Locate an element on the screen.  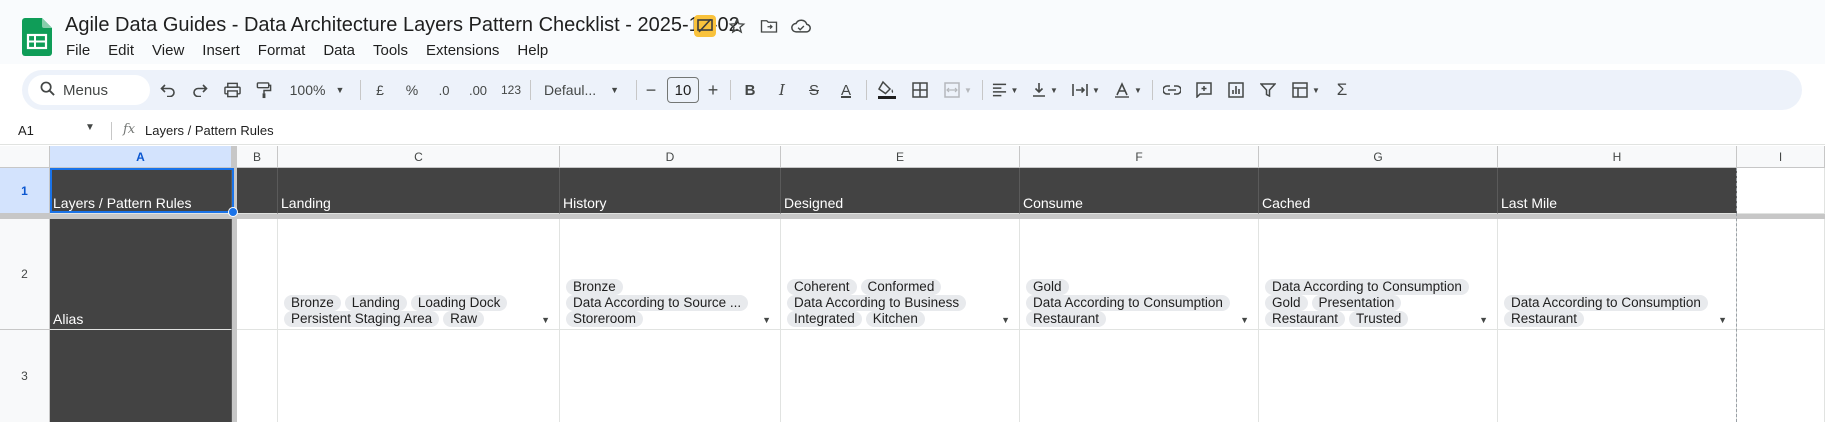
sheets-logo-icon is located at coordinates (37, 37).